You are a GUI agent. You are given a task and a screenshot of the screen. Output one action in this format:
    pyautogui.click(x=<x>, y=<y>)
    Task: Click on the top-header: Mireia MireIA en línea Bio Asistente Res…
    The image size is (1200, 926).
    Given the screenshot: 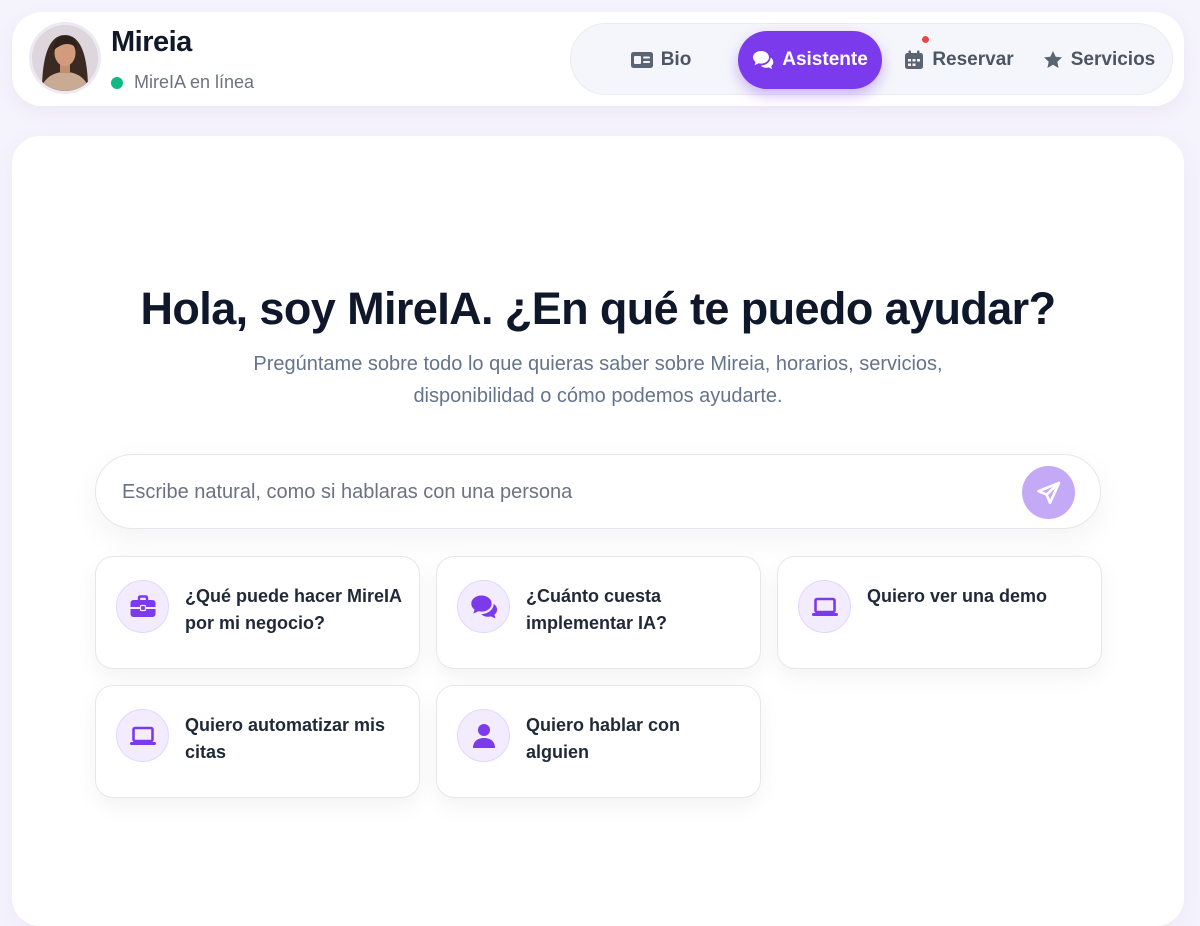 What is the action you would take?
    pyautogui.click(x=598, y=59)
    